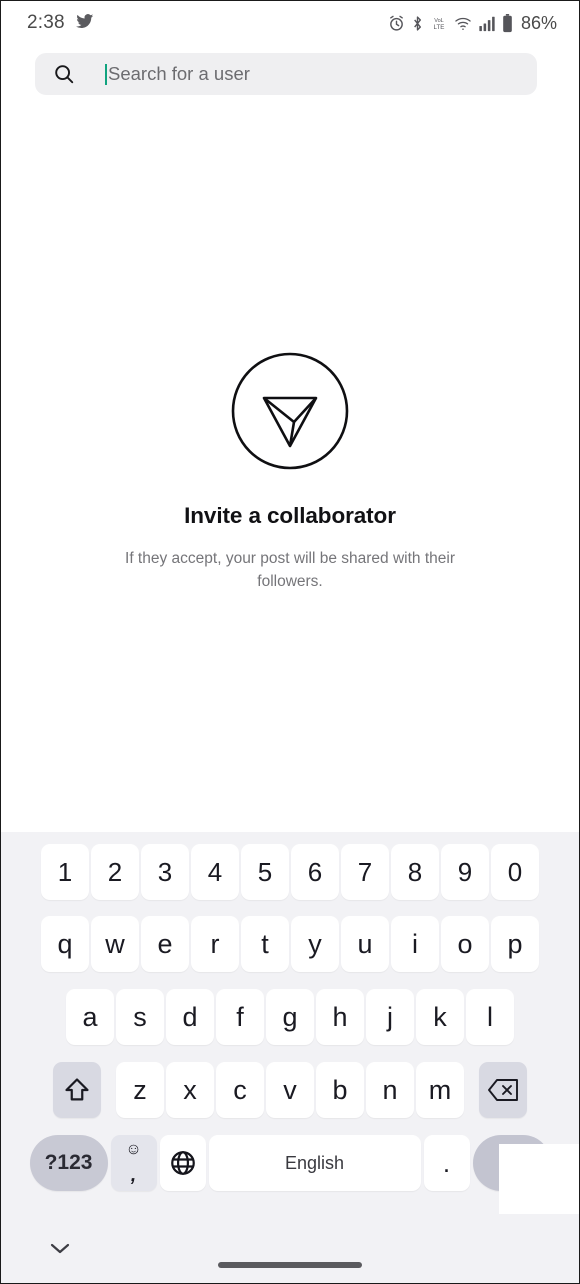  I want to click on send-paper-plane-circle-icon, so click(290, 411).